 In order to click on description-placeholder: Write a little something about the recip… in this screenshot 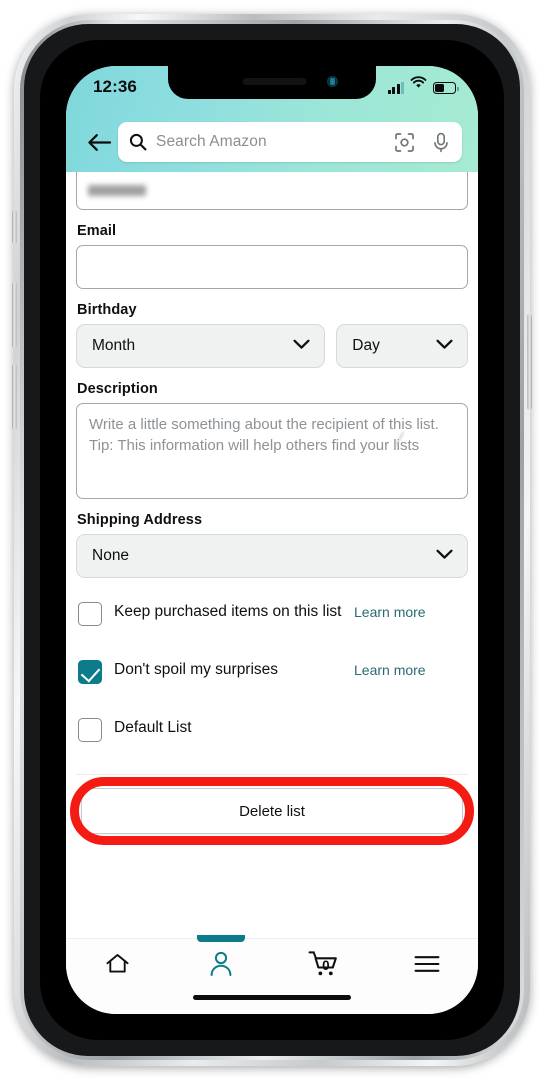, I will do `click(264, 435)`.